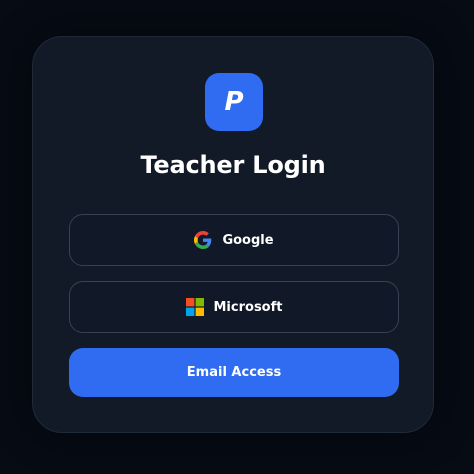 This screenshot has height=474, width=474. Describe the element at coordinates (233, 165) in the screenshot. I see `page-title: Teacher Login` at that location.